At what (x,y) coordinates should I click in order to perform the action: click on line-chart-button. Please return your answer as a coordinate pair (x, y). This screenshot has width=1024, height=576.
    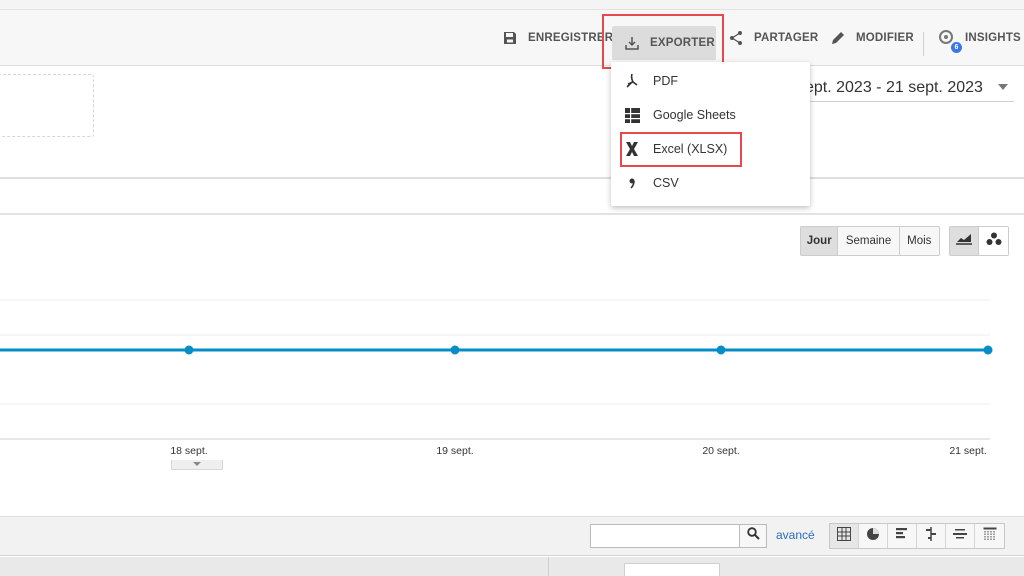
    Looking at the image, I should click on (965, 241).